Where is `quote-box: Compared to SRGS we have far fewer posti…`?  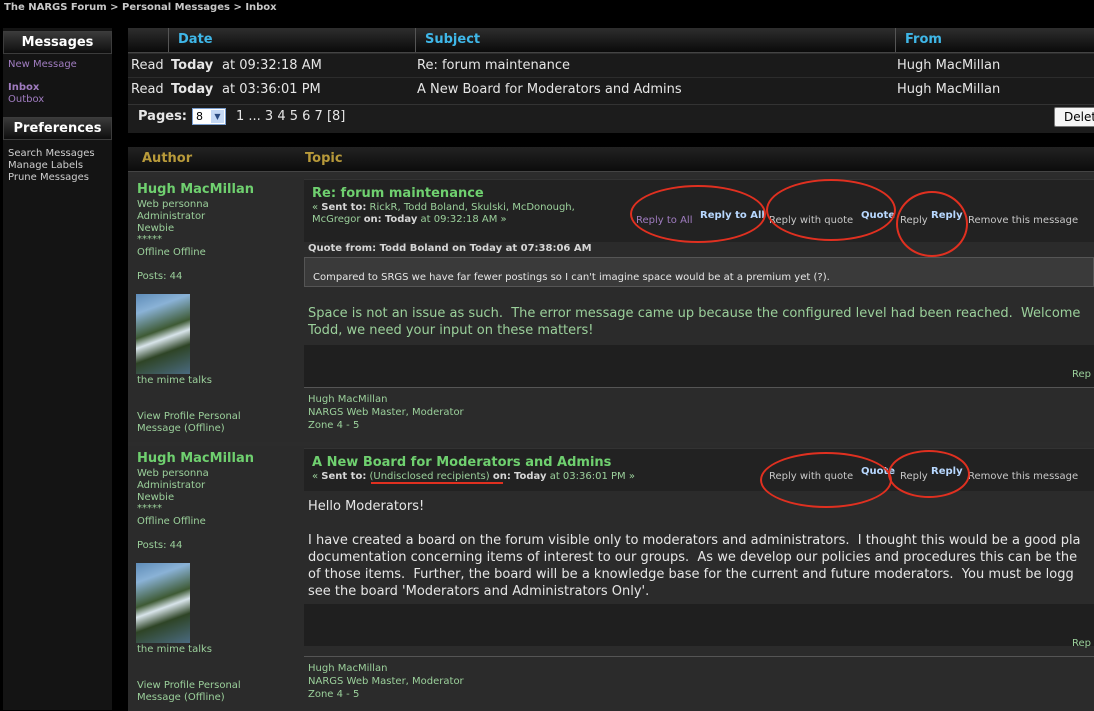 quote-box: Compared to SRGS we have far fewer posti… is located at coordinates (699, 272).